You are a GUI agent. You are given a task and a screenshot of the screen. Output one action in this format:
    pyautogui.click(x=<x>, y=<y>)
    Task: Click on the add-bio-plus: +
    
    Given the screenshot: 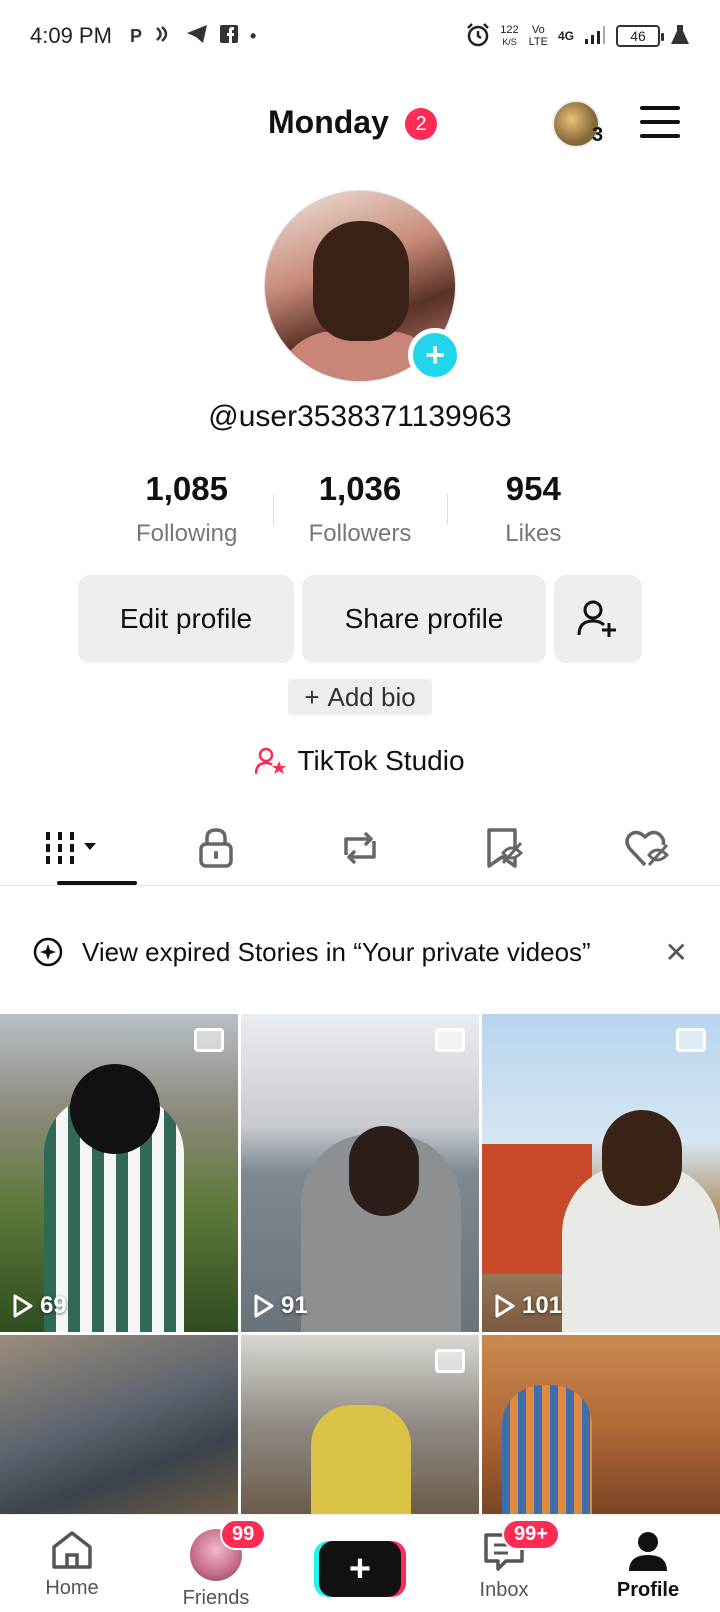 What is the action you would take?
    pyautogui.click(x=312, y=696)
    